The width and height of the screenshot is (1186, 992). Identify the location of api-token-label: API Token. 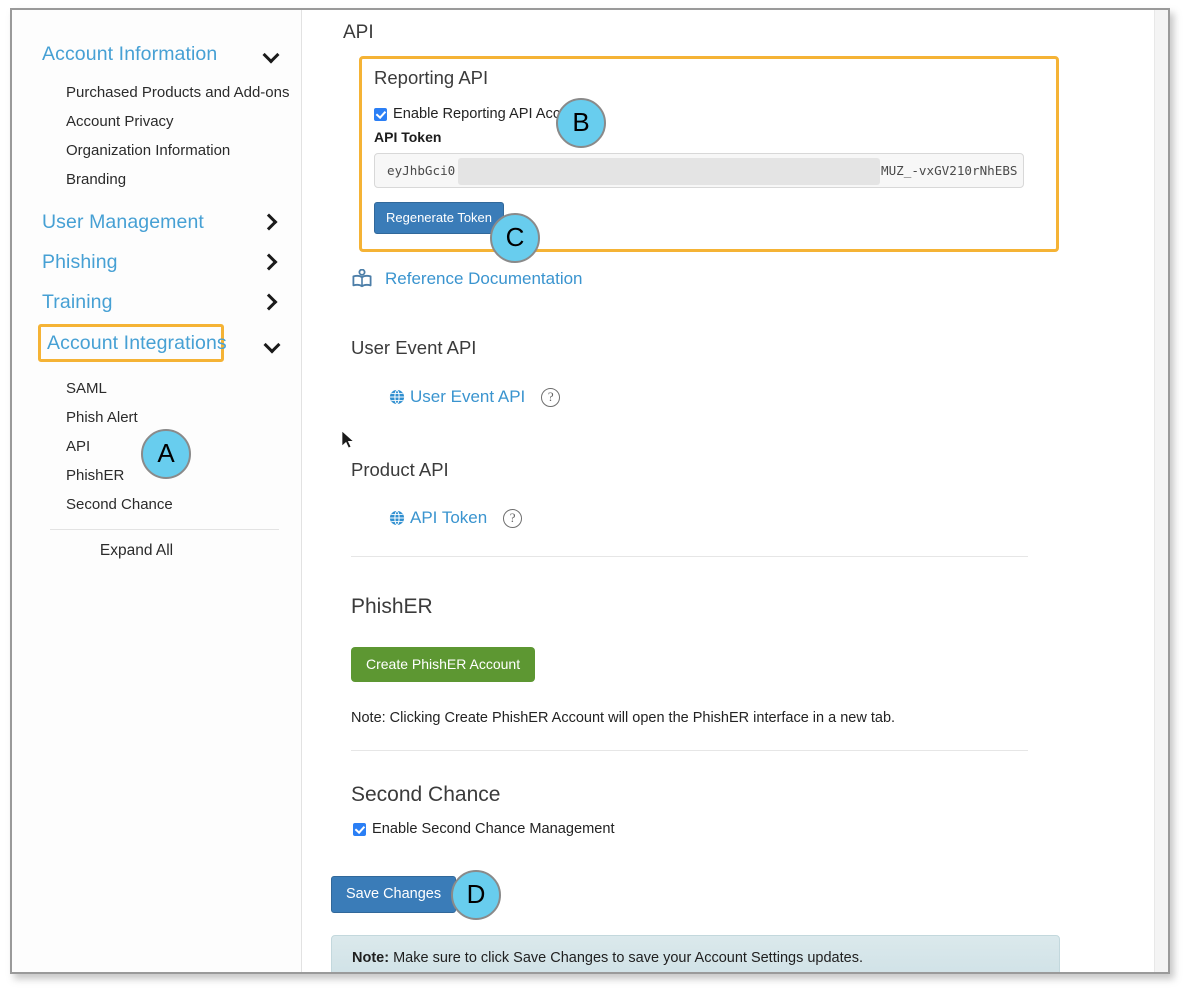
(408, 137).